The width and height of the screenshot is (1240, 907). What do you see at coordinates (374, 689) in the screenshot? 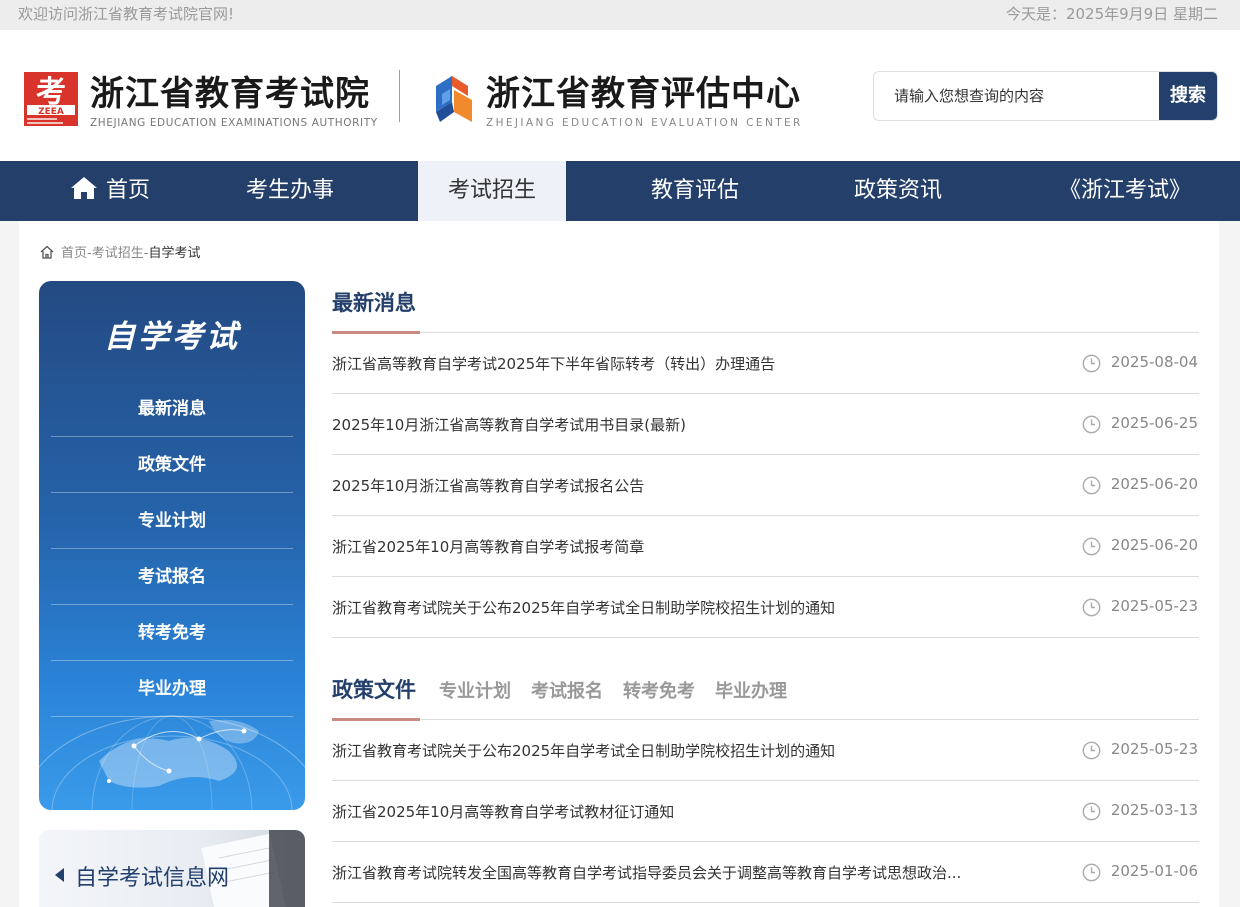
I see `tab-policy-documents: 政策文件` at bounding box center [374, 689].